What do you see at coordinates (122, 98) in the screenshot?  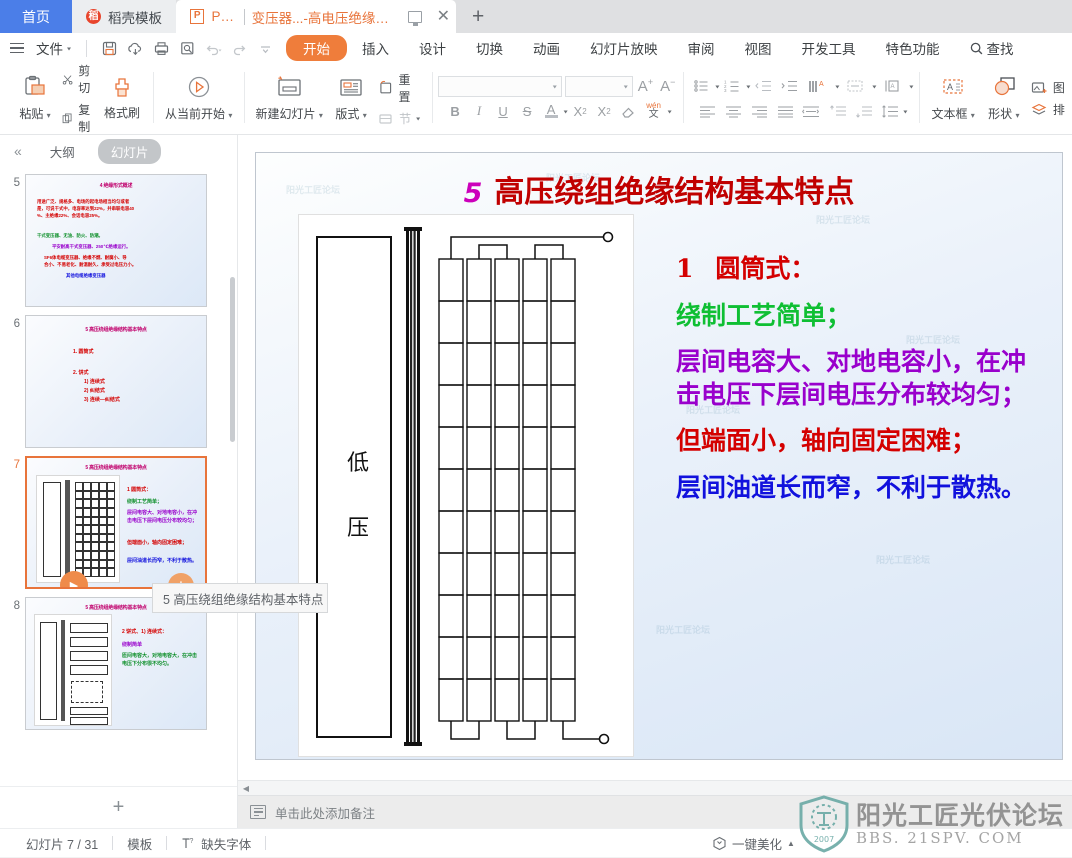 I see `format-painter-button: 格式刷` at bounding box center [122, 98].